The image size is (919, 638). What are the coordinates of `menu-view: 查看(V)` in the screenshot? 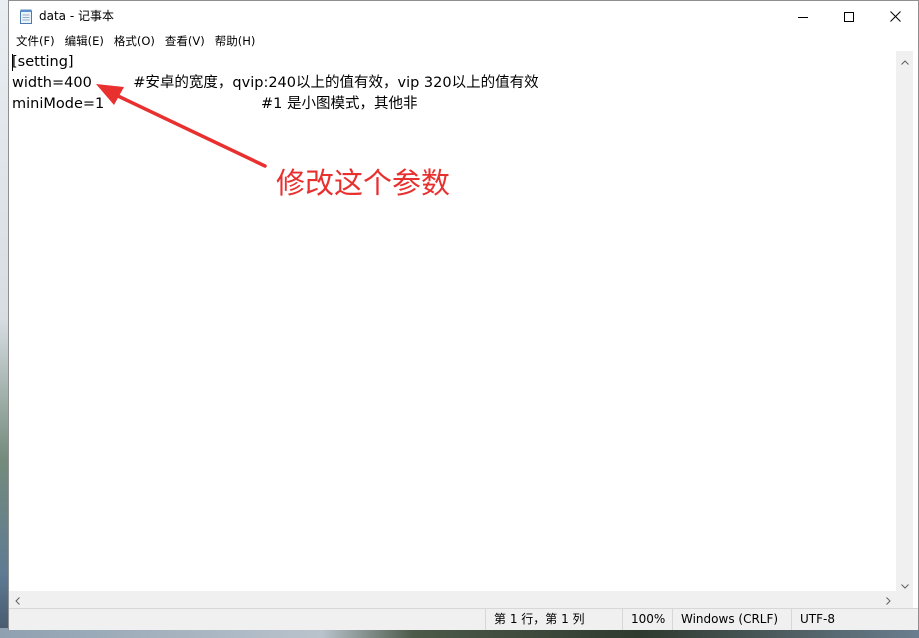 It's located at (185, 41).